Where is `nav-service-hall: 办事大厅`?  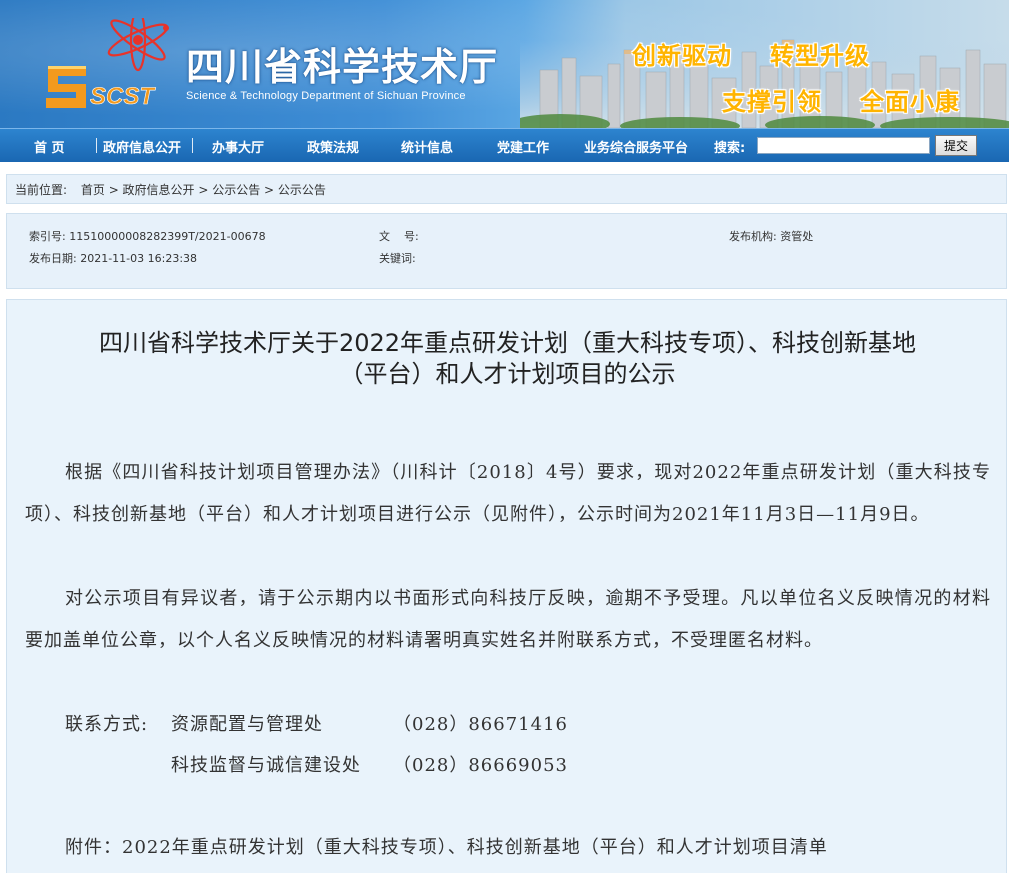 nav-service-hall: 办事大厅 is located at coordinates (238, 146).